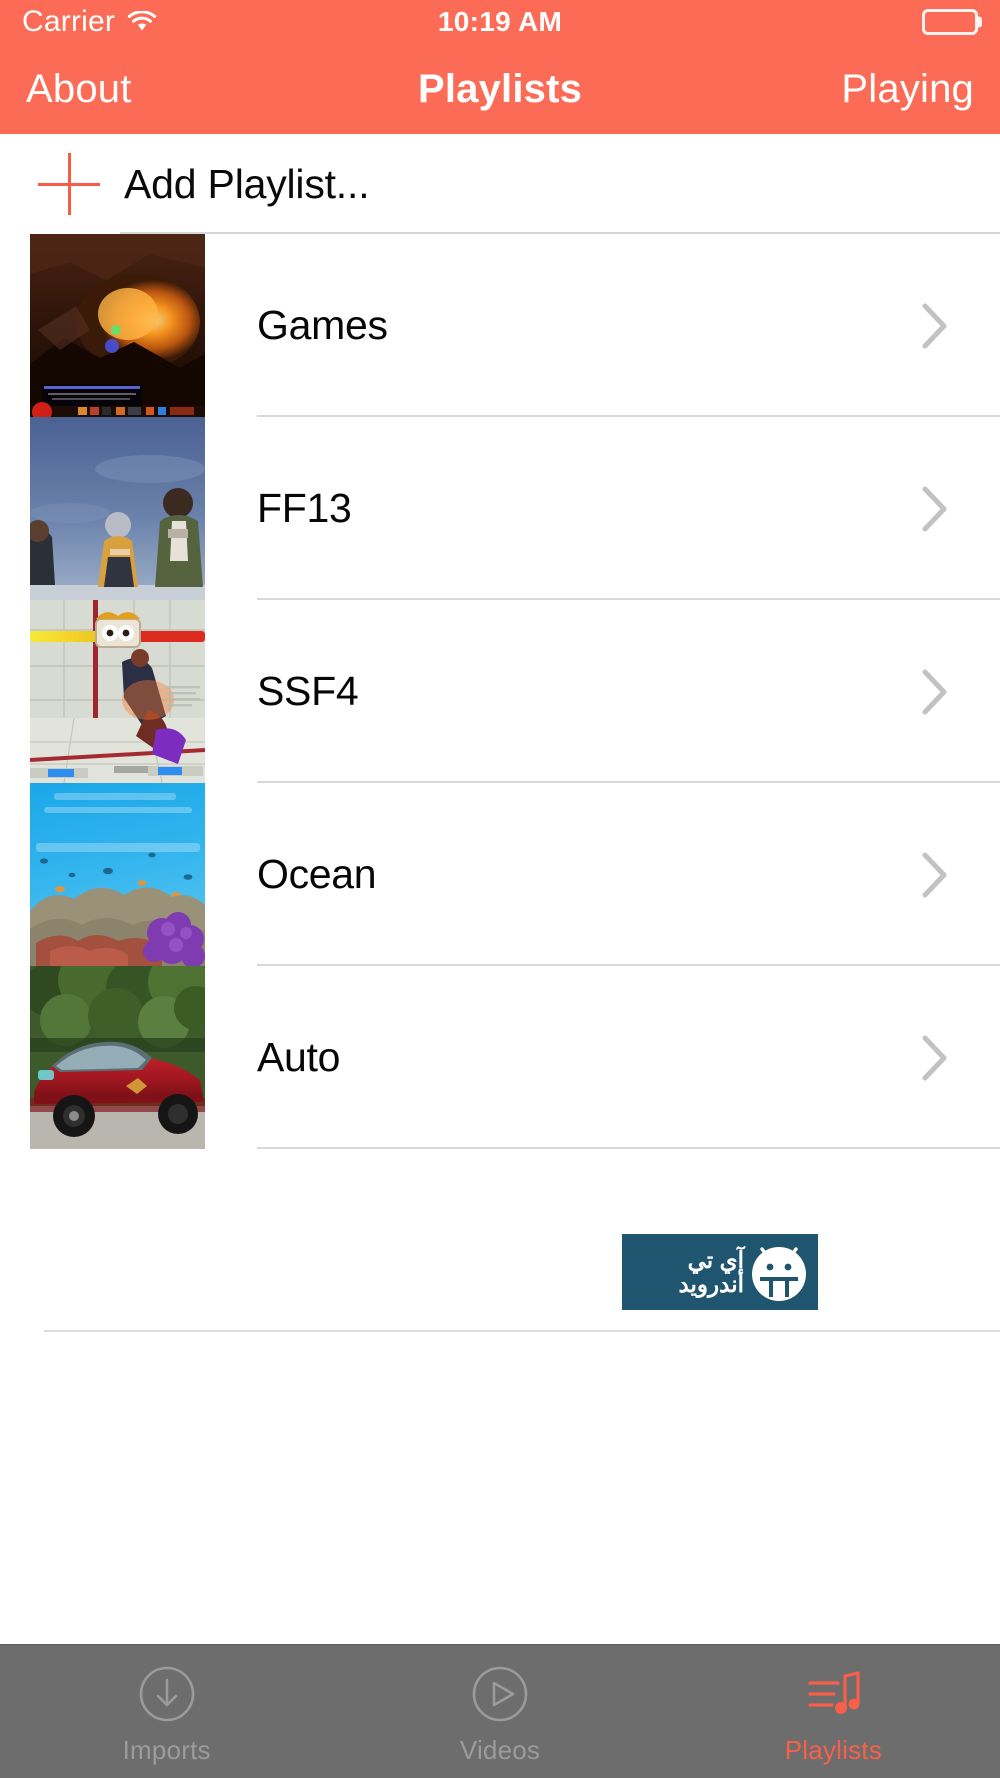  What do you see at coordinates (628, 874) in the screenshot?
I see `list-item-body: Ocean` at bounding box center [628, 874].